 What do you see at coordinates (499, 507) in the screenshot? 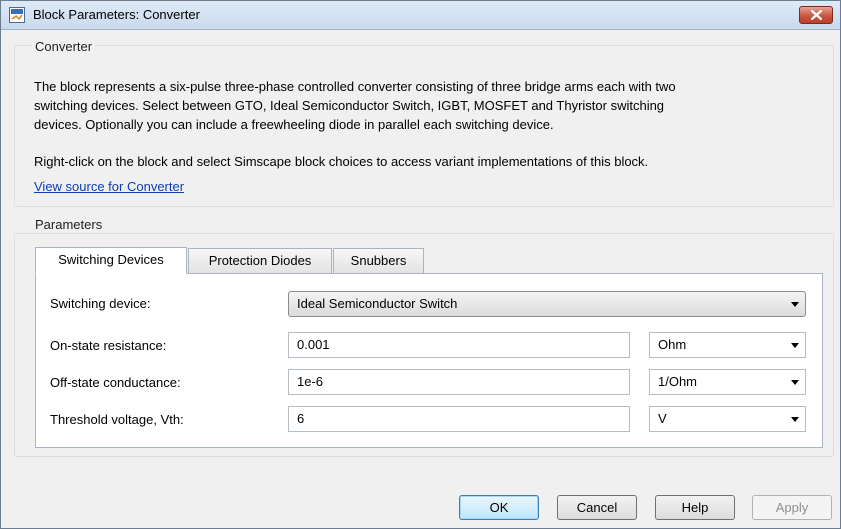
I see `ok-button: OK` at bounding box center [499, 507].